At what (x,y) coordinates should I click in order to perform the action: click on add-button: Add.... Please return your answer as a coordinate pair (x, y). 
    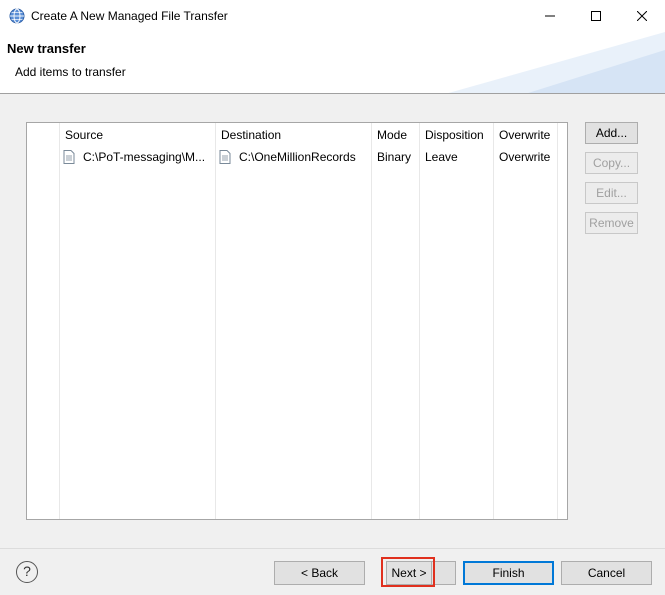
    Looking at the image, I should click on (611, 133).